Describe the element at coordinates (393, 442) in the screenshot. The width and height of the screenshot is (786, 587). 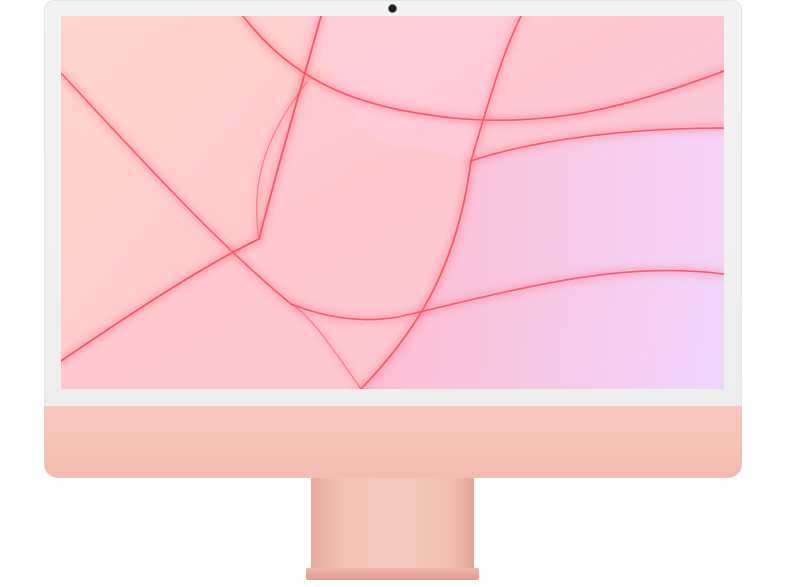
I see `imac-chin` at that location.